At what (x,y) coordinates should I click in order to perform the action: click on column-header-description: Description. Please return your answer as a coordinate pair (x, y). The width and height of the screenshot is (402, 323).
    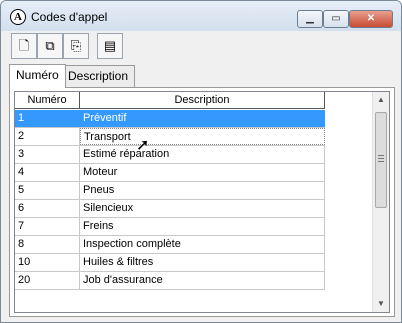
    Looking at the image, I should click on (202, 100).